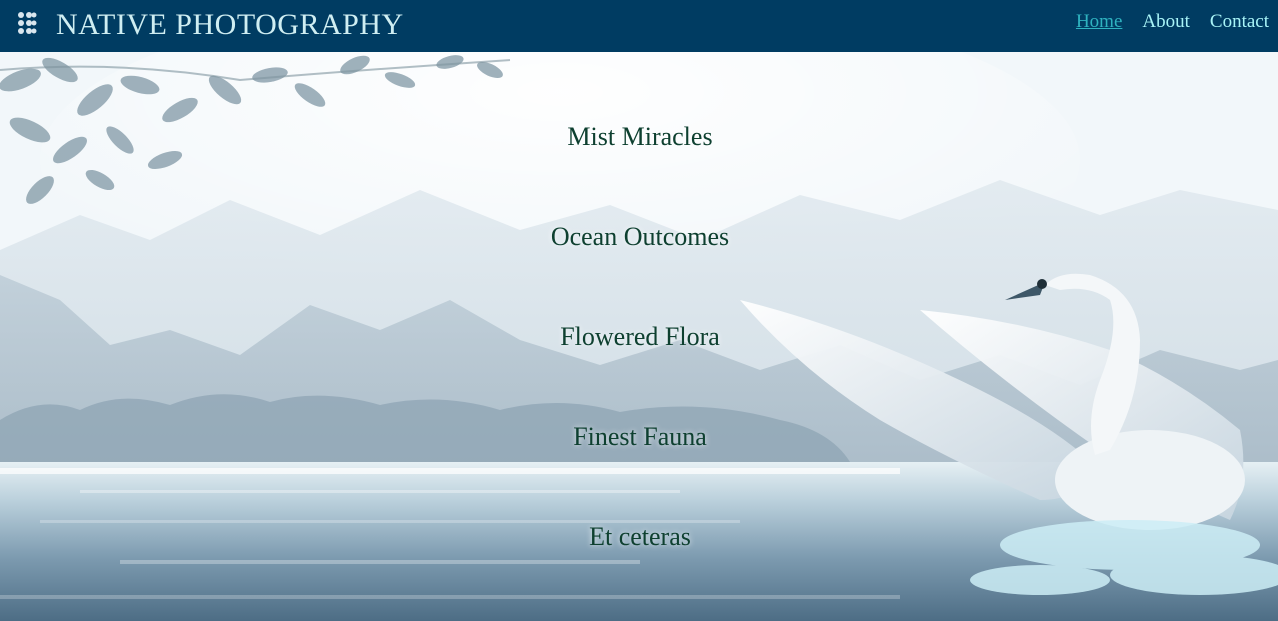 This screenshot has height=621, width=1278. Describe the element at coordinates (230, 24) in the screenshot. I see `site-title: NATIVE PHOTOGRAPHY` at that location.